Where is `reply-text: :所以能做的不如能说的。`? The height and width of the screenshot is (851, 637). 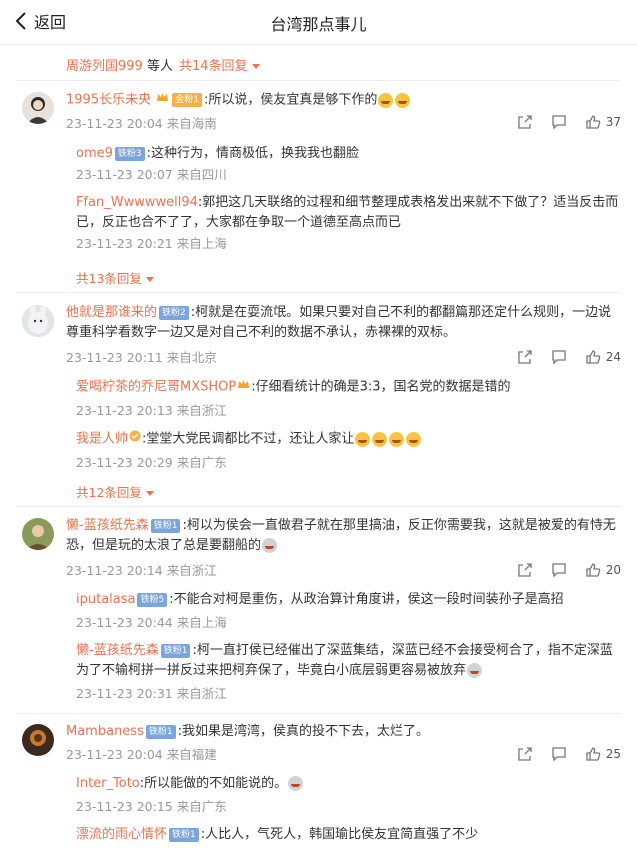
reply-text: :所以能做的不如能说的。 is located at coordinates (213, 783).